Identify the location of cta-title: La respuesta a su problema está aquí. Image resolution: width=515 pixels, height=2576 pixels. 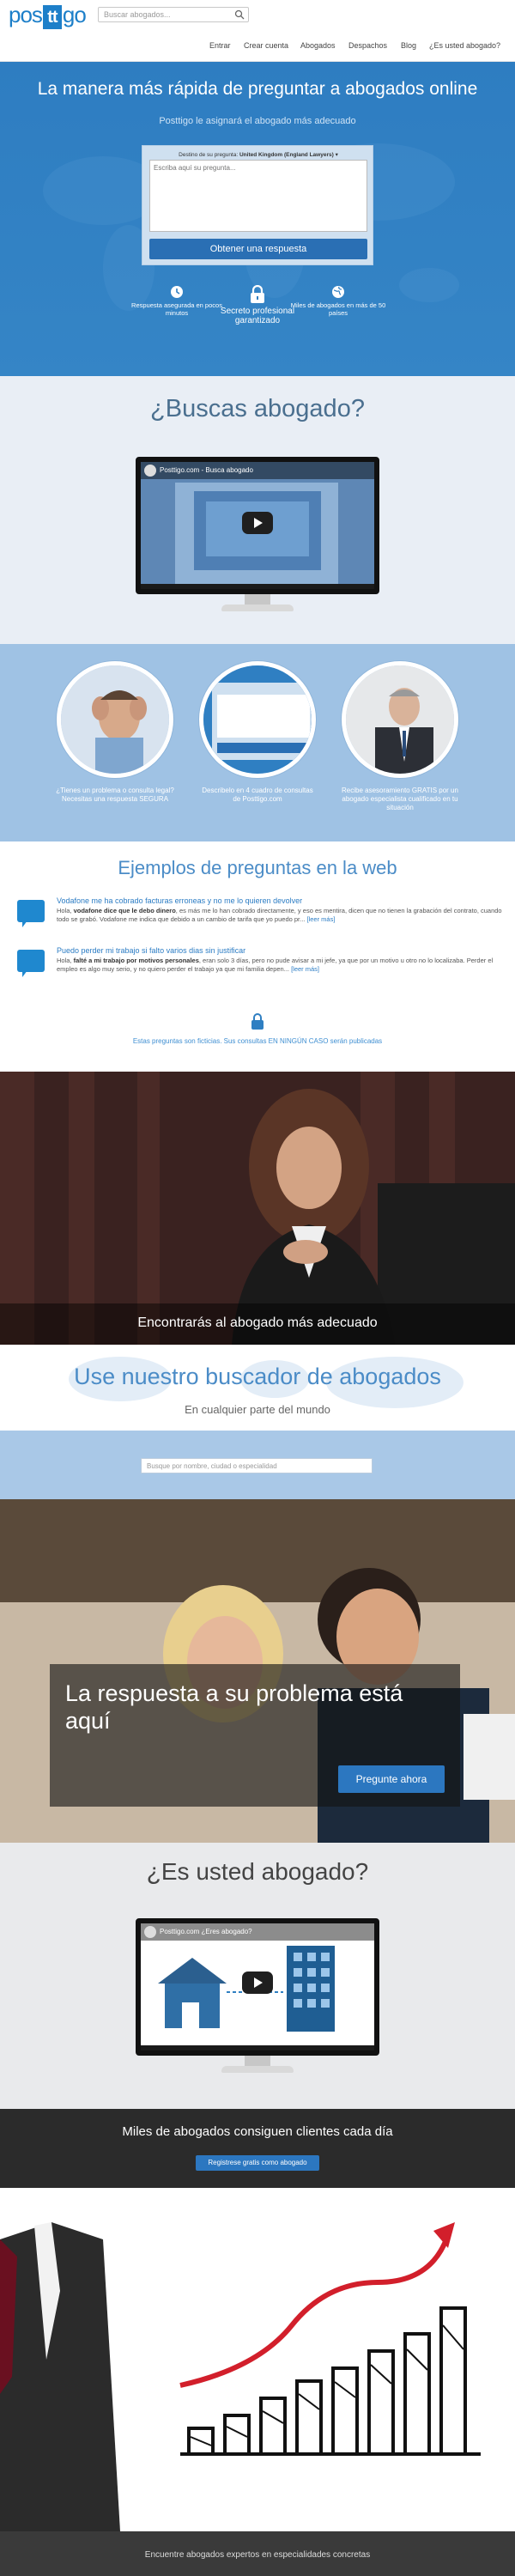
(234, 1707).